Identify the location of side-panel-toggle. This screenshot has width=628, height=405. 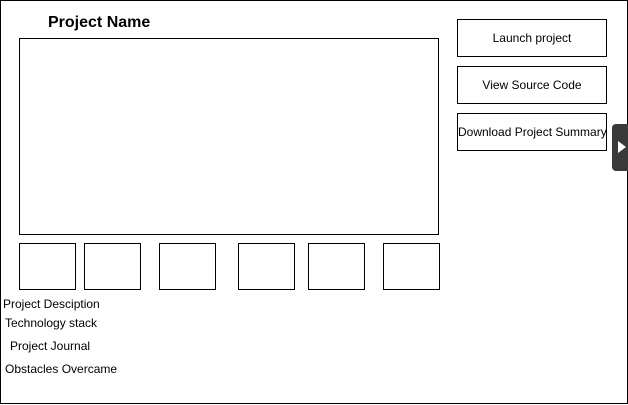
(620, 147).